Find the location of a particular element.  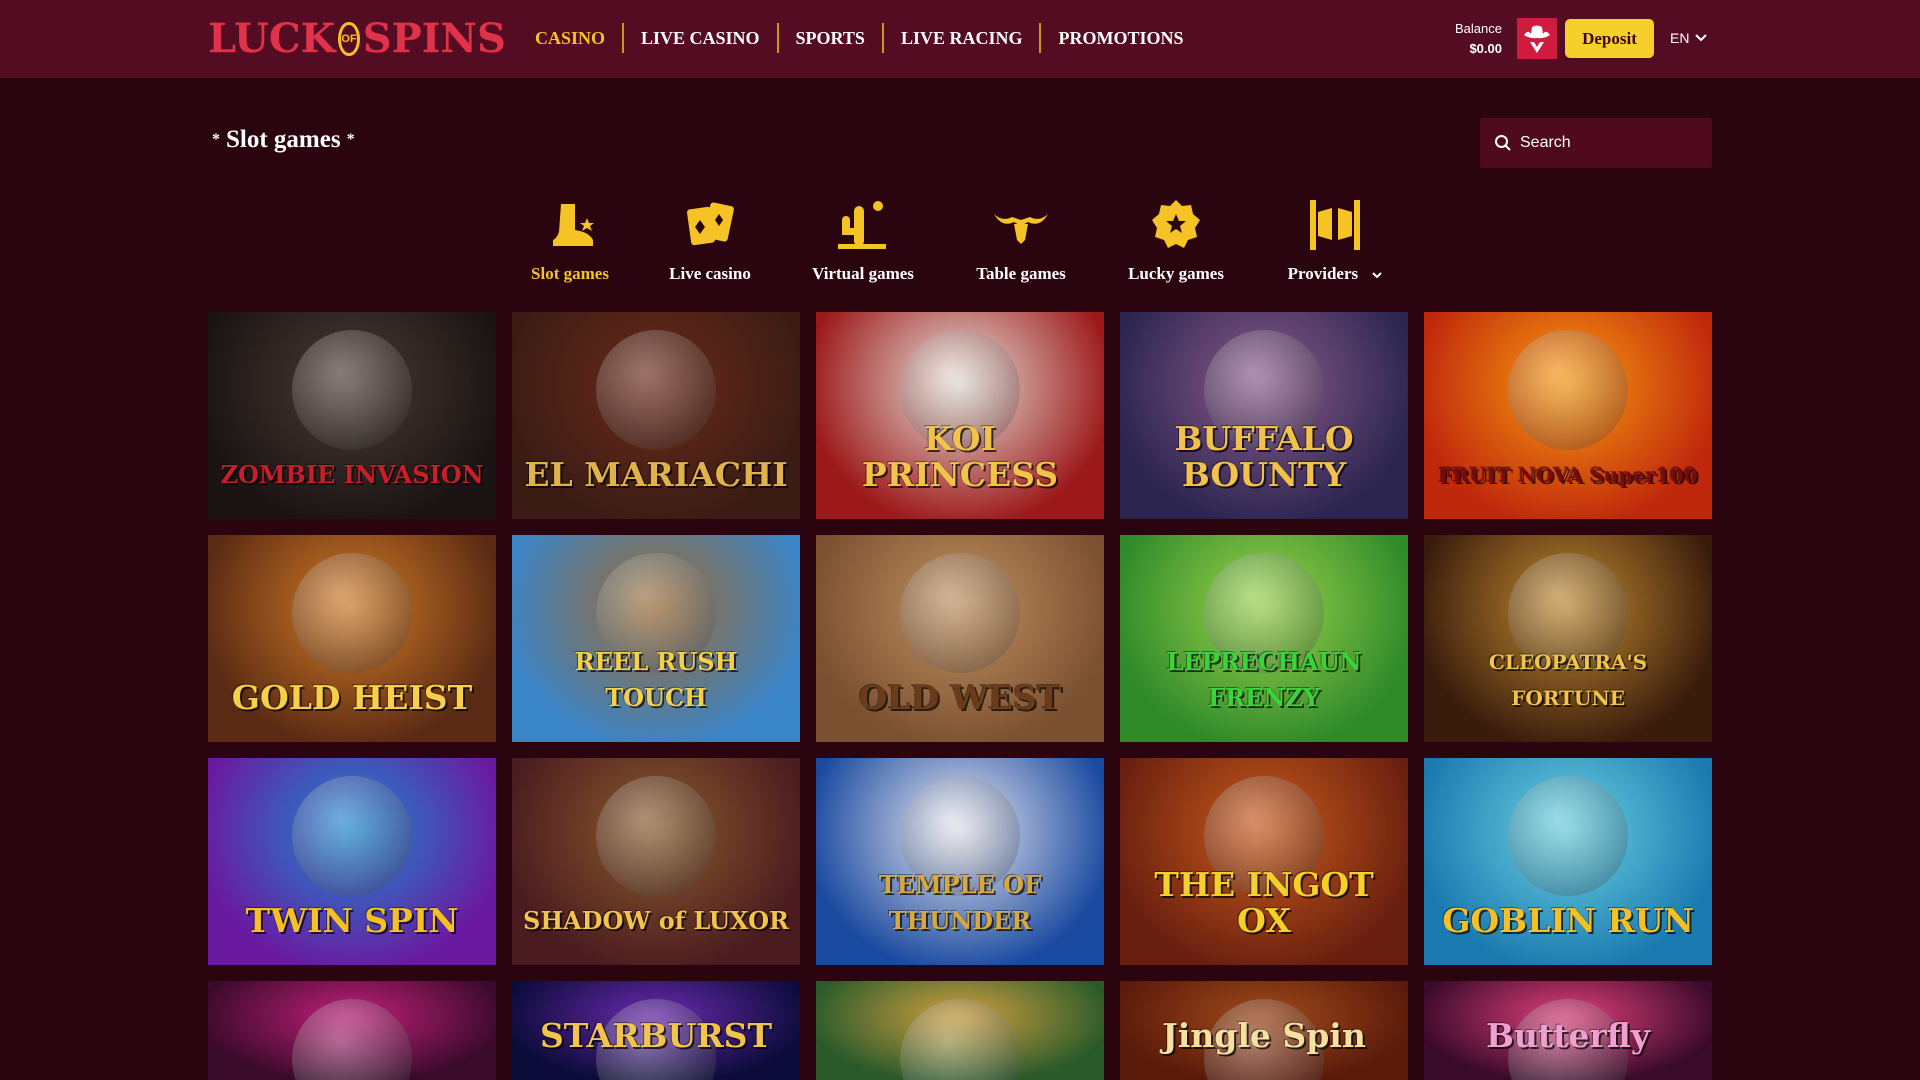

category-slot-games: Slot games is located at coordinates (570, 242).